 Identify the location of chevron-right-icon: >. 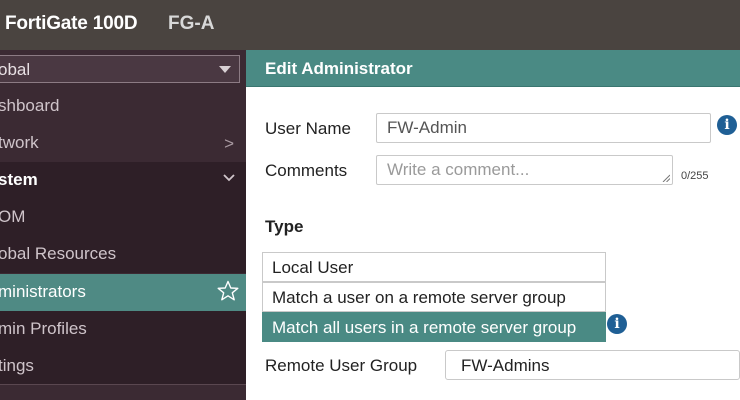
(229, 143).